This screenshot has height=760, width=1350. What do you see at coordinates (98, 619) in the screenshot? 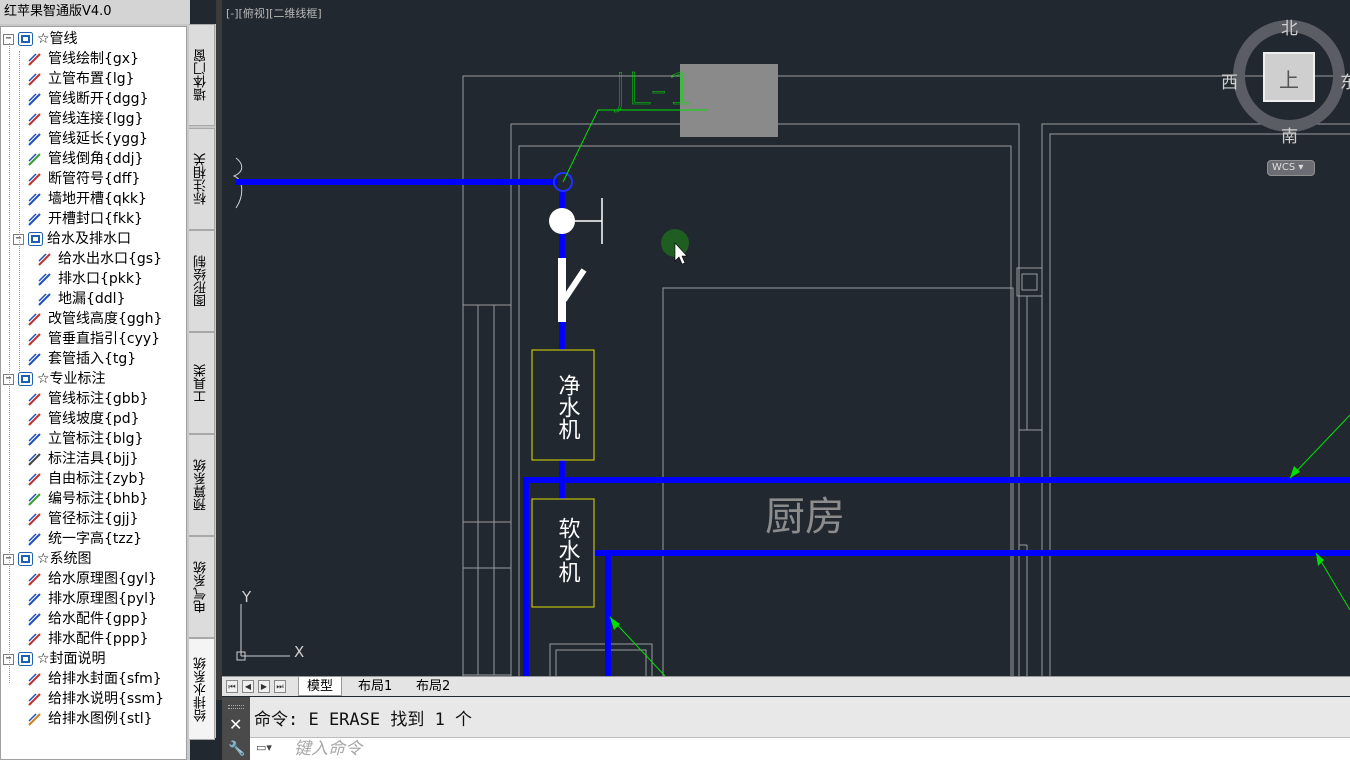
I see `tree-item-label: 给水配件{gpp}` at bounding box center [98, 619].